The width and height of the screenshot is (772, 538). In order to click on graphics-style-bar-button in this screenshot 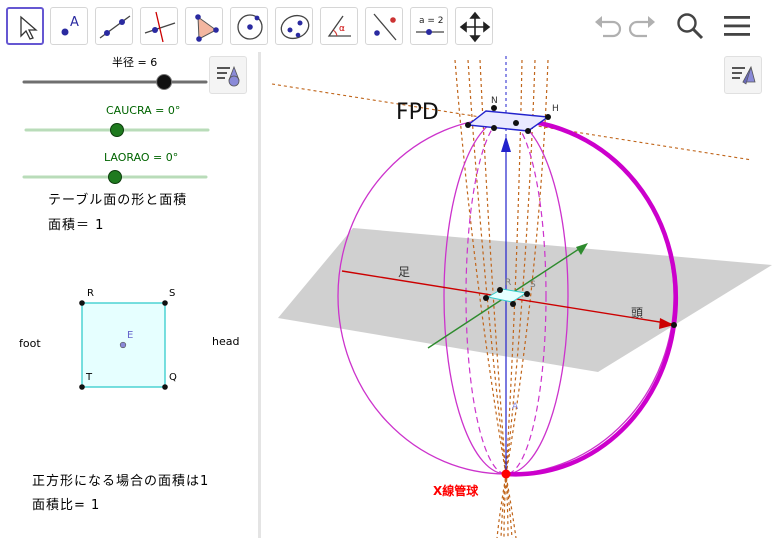, I will do `click(743, 75)`.